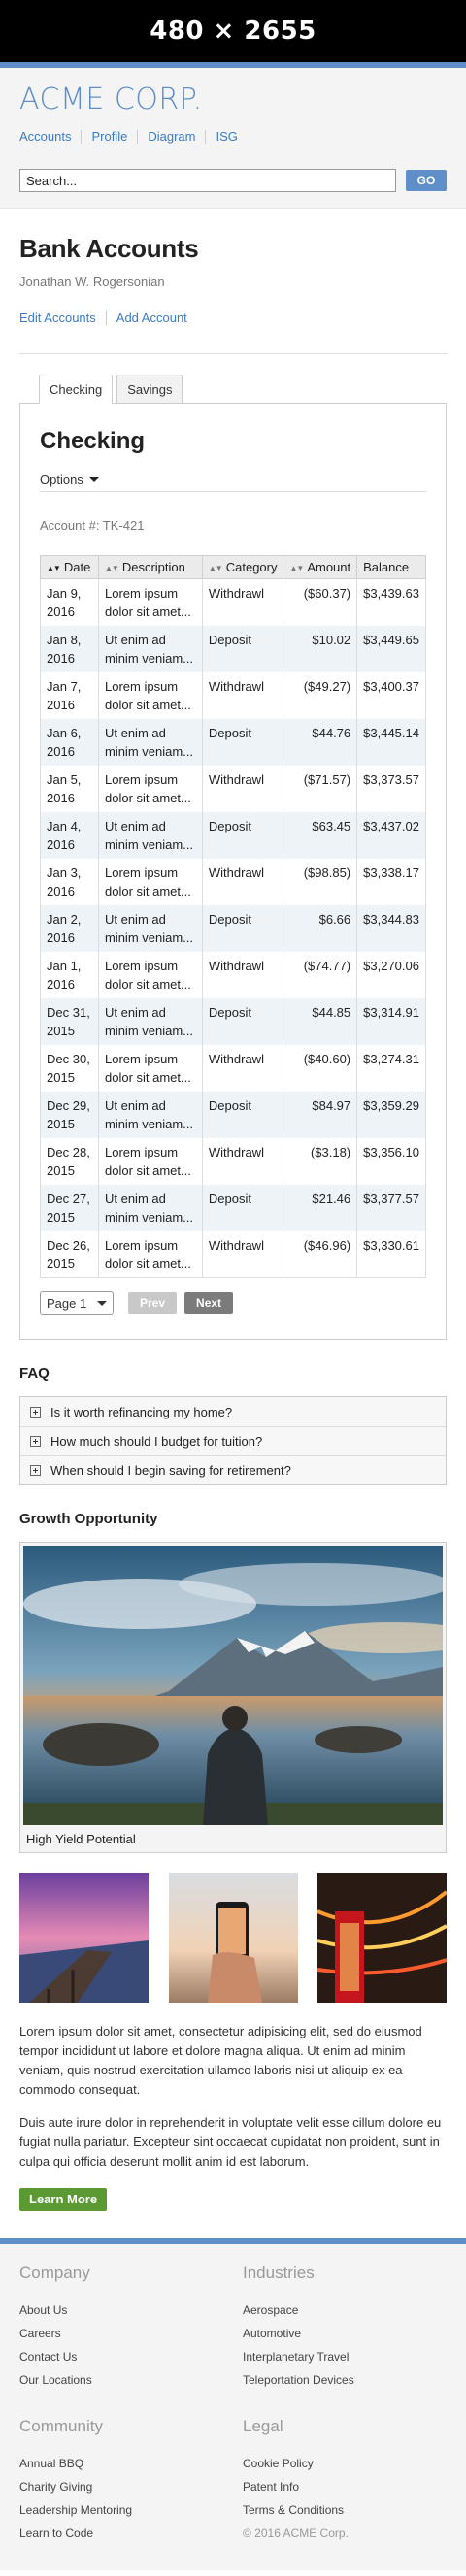 The image size is (466, 2576). Describe the element at coordinates (76, 389) in the screenshot. I see `tab-checking: Checking` at that location.